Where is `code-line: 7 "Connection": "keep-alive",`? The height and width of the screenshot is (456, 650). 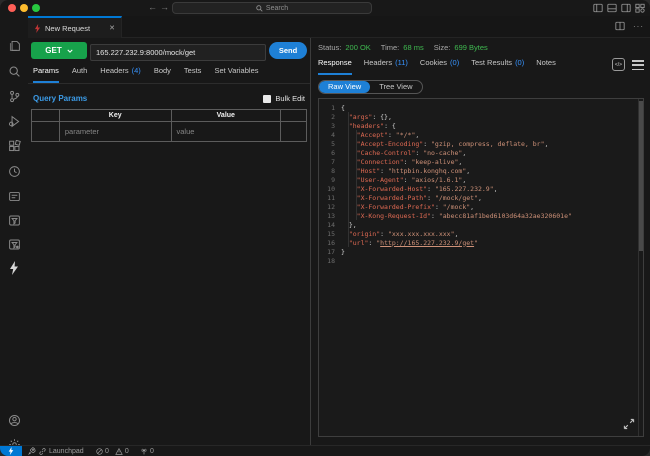 code-line: 7 "Connection": "keep-alive", is located at coordinates (478, 161).